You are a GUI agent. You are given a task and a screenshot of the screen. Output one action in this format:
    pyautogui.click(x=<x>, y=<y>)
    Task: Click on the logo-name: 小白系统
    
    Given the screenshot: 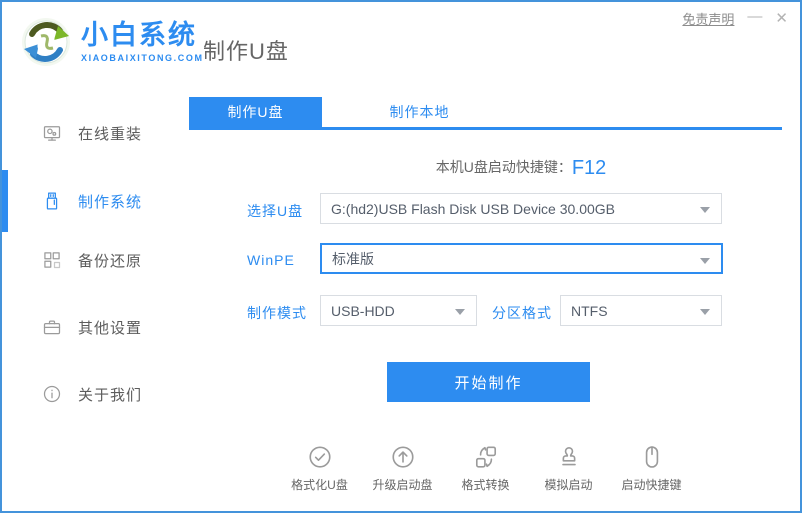 What is the action you would take?
    pyautogui.click(x=139, y=35)
    